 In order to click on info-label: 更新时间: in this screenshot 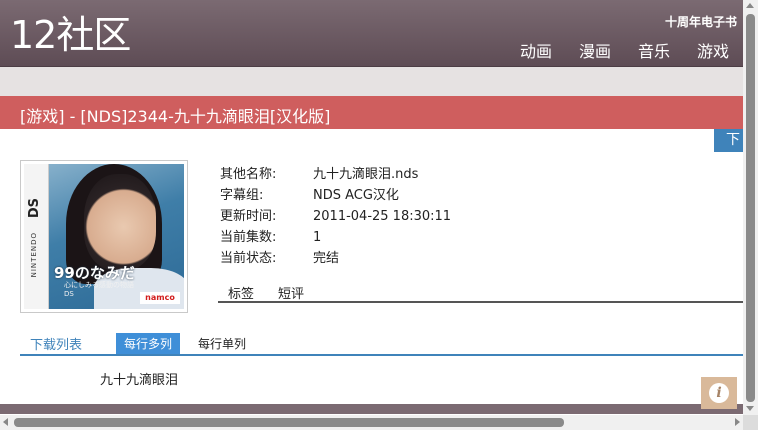, I will do `click(248, 216)`.